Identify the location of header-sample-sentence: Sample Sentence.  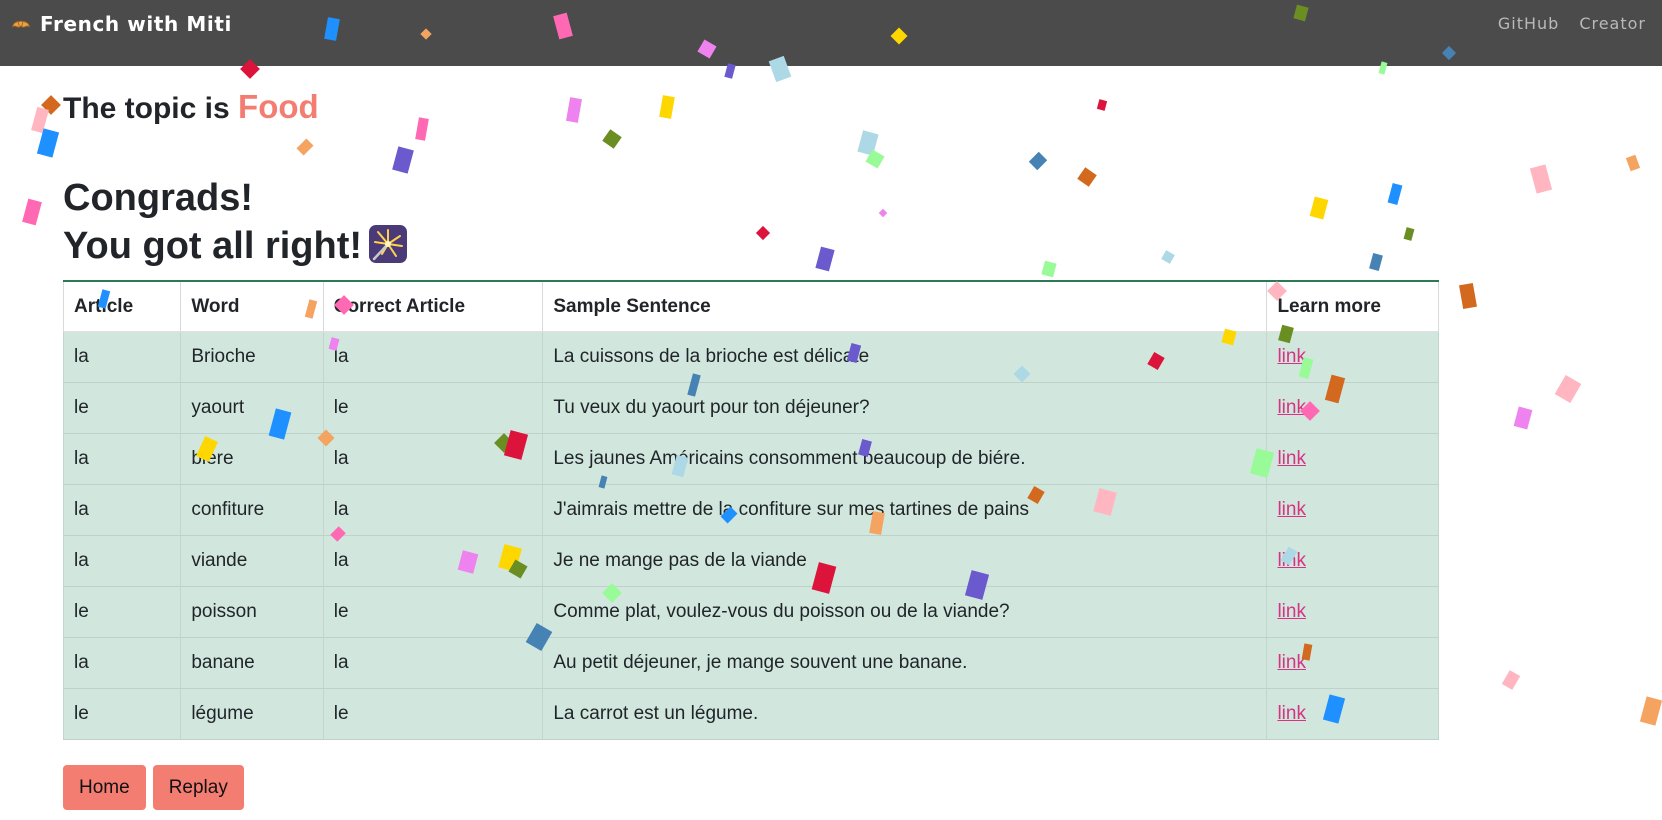
(905, 306).